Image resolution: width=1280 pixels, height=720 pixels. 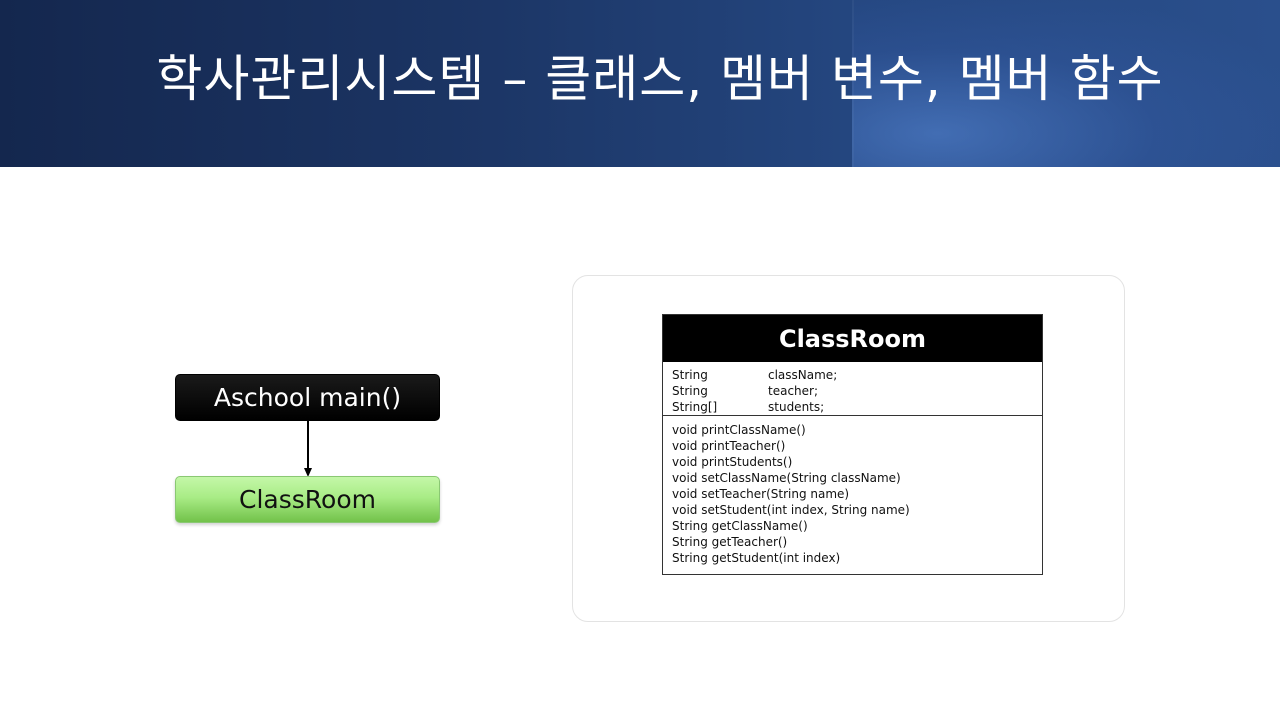 What do you see at coordinates (660, 79) in the screenshot?
I see `page-title: 학사관리시스템 – 클래스, 멤버 변수, 멤버 함수` at bounding box center [660, 79].